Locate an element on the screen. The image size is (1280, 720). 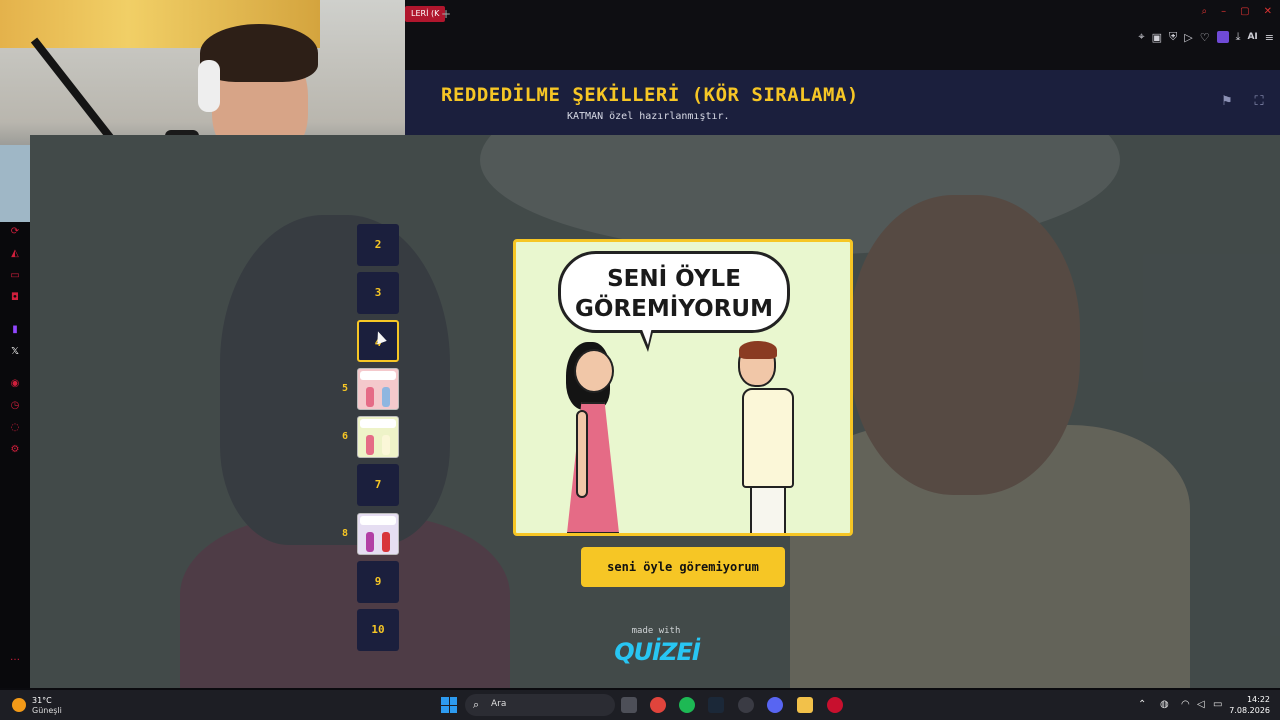
clock-time: 14:22 is located at coordinates (1258, 699).